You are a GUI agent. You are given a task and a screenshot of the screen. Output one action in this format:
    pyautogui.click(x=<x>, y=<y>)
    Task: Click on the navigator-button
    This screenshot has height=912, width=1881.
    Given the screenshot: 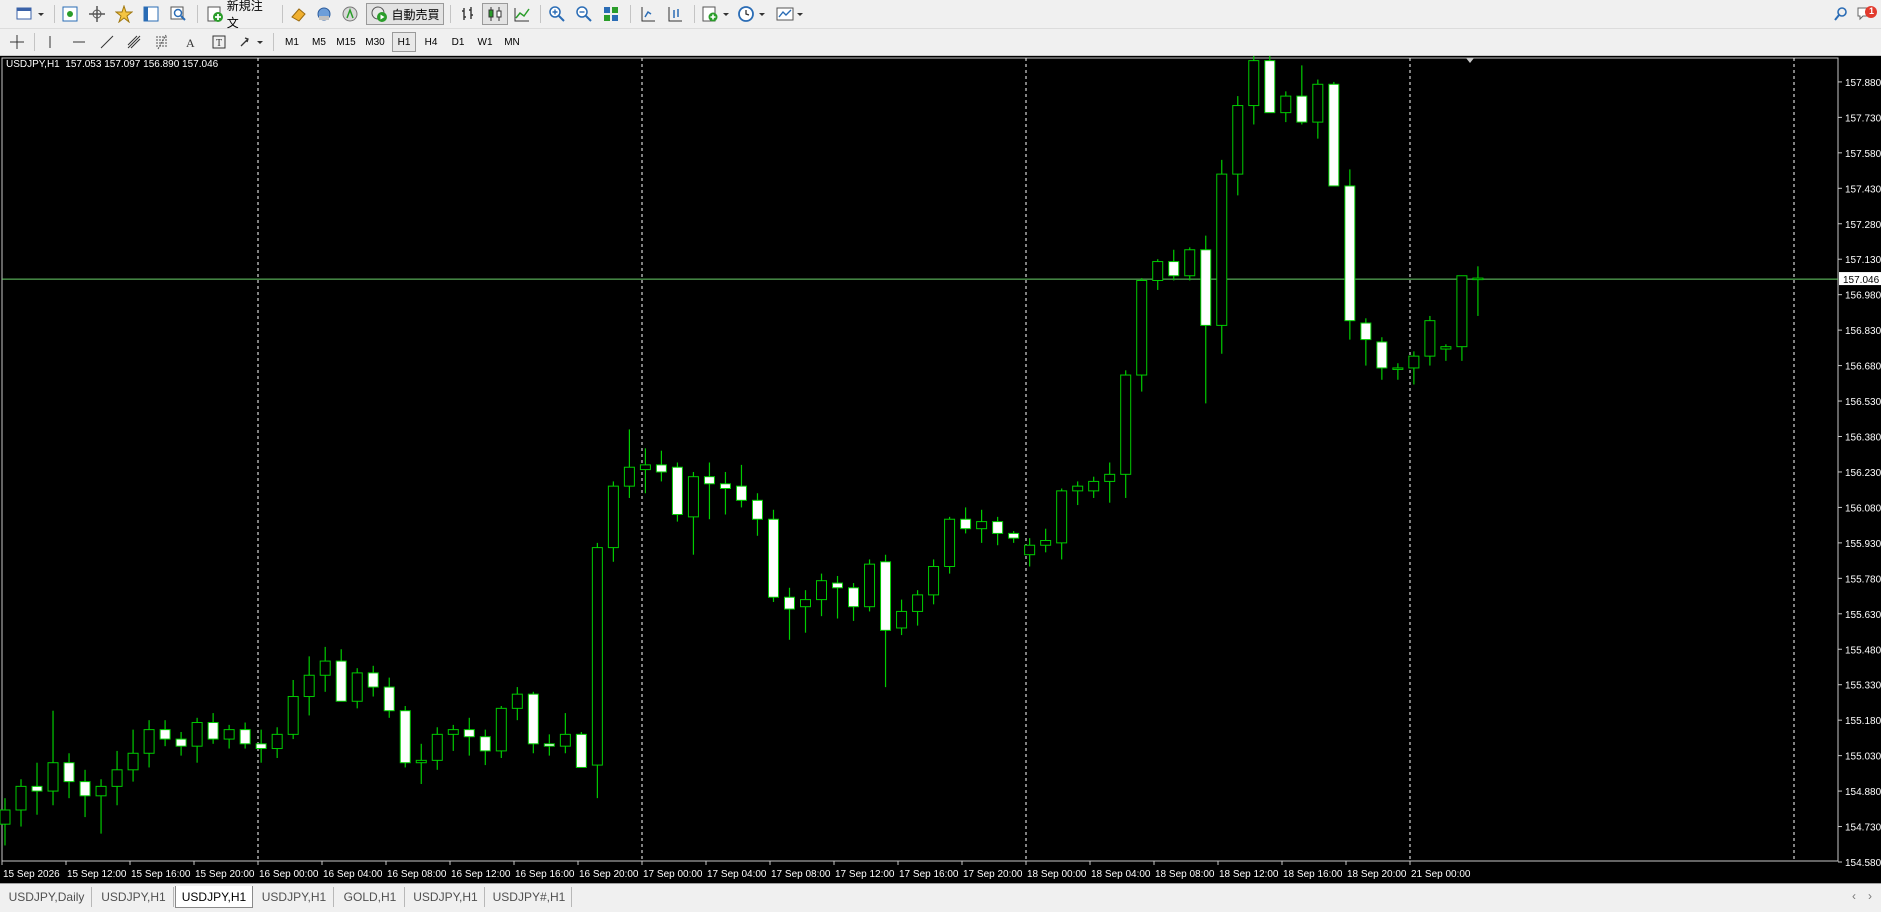 What is the action you would take?
    pyautogui.click(x=97, y=14)
    